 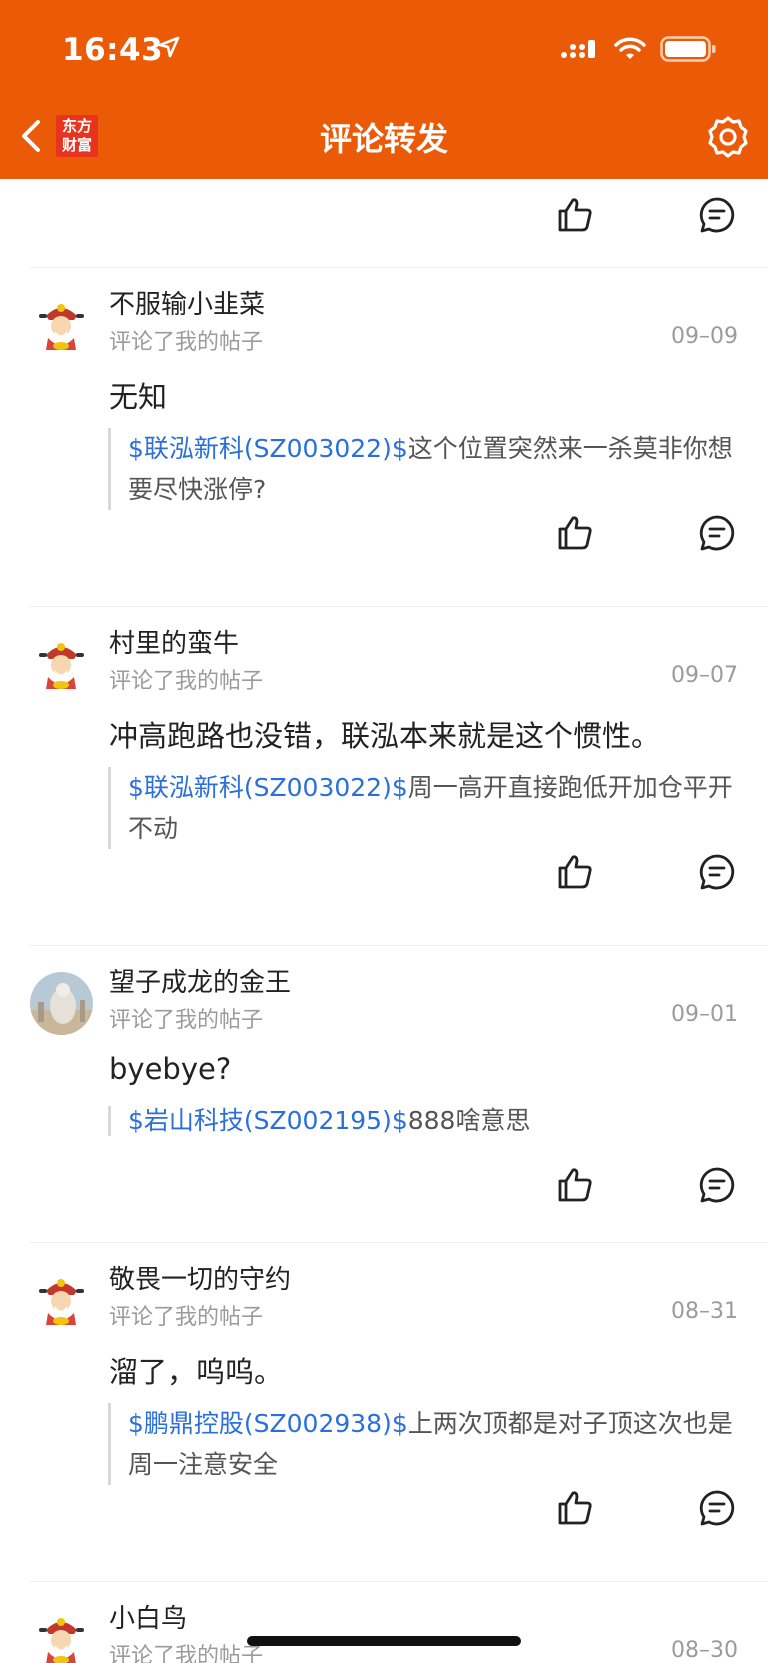 I want to click on username: 不服输小韭菜, so click(x=187, y=302).